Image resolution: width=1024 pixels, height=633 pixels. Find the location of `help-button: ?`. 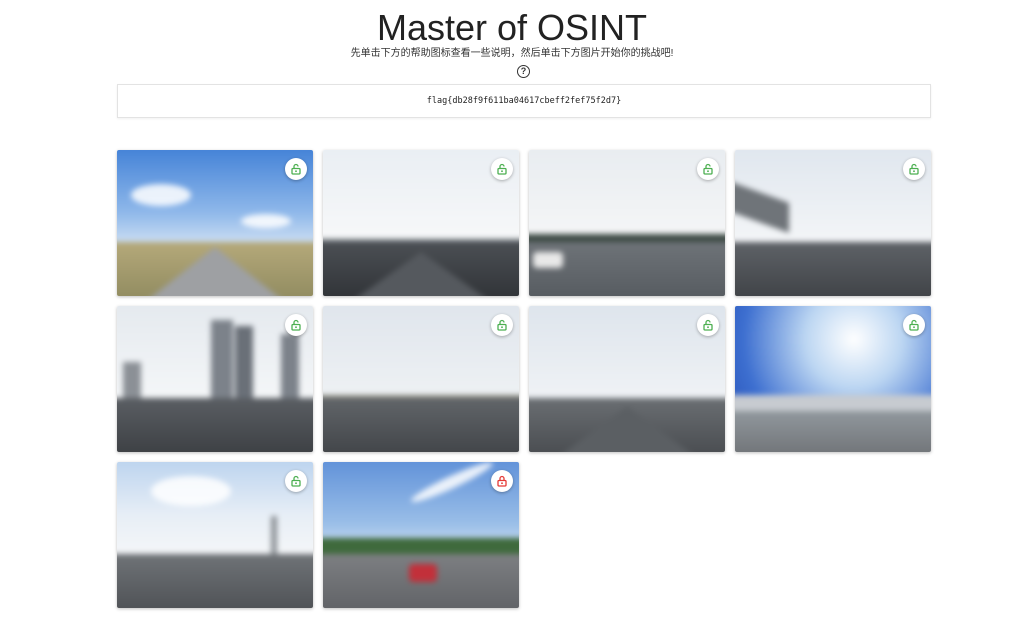

help-button: ? is located at coordinates (523, 71).